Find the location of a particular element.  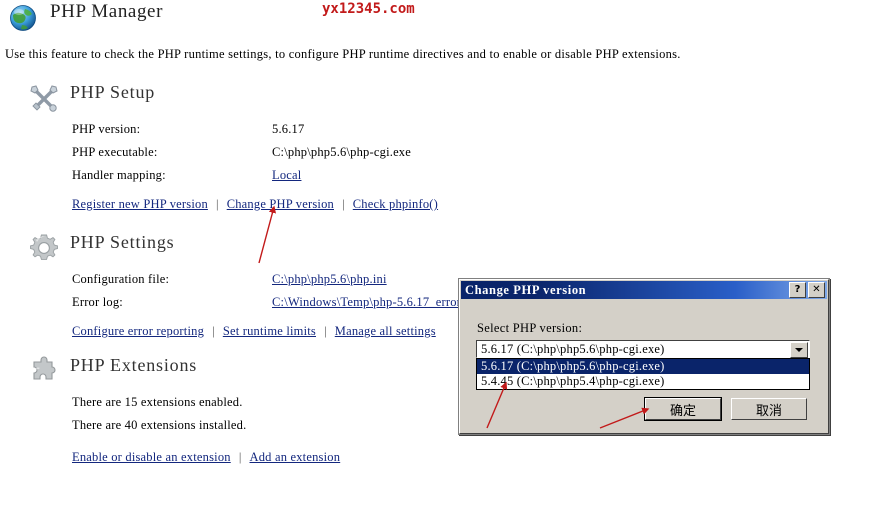

help-icon: ? is located at coordinates (797, 290).